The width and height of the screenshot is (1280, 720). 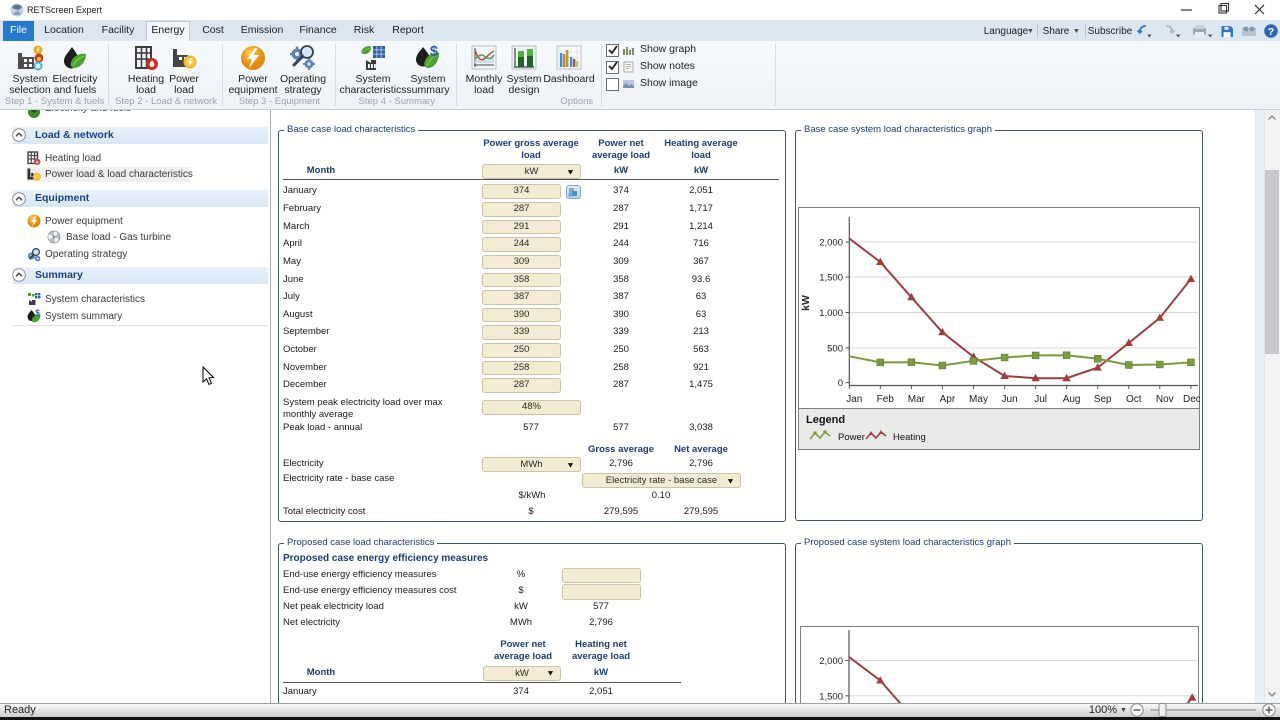 What do you see at coordinates (840, 383) in the screenshot?
I see `svg-text: 0` at bounding box center [840, 383].